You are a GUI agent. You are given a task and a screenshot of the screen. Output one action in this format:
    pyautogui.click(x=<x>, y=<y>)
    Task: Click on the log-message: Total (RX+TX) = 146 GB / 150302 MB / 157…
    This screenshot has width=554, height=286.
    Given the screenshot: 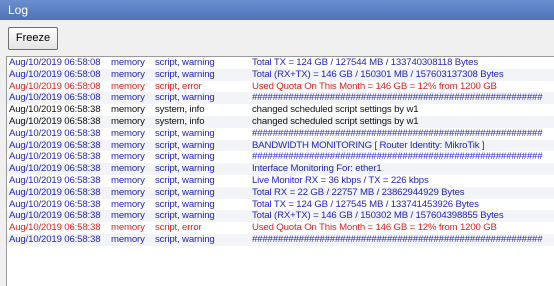 What is the action you would take?
    pyautogui.click(x=378, y=216)
    